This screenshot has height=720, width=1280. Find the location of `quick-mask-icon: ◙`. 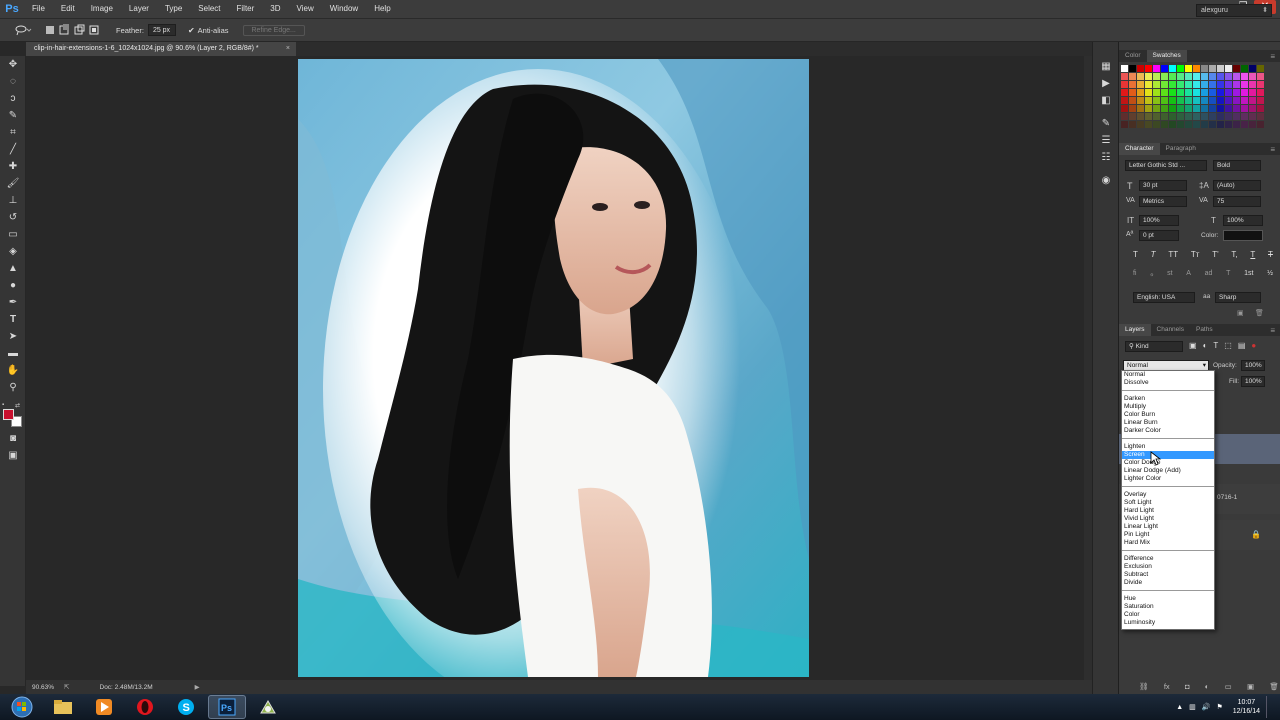

quick-mask-icon: ◙ is located at coordinates (13, 438).